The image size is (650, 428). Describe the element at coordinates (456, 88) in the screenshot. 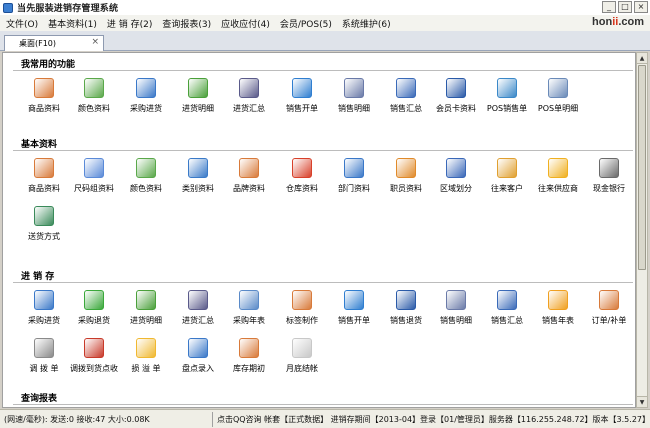

I see `card-icon` at that location.